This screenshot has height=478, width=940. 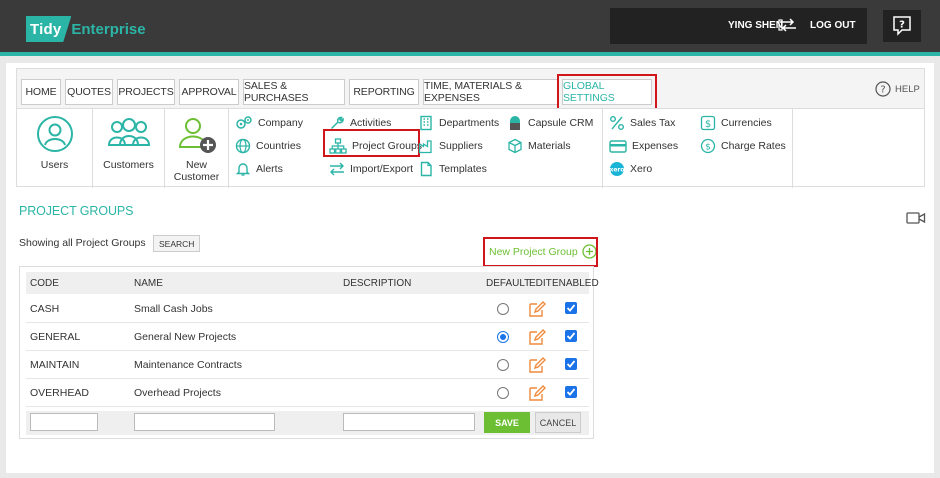 I want to click on tab-quotes: QUOTES, so click(x=89, y=92).